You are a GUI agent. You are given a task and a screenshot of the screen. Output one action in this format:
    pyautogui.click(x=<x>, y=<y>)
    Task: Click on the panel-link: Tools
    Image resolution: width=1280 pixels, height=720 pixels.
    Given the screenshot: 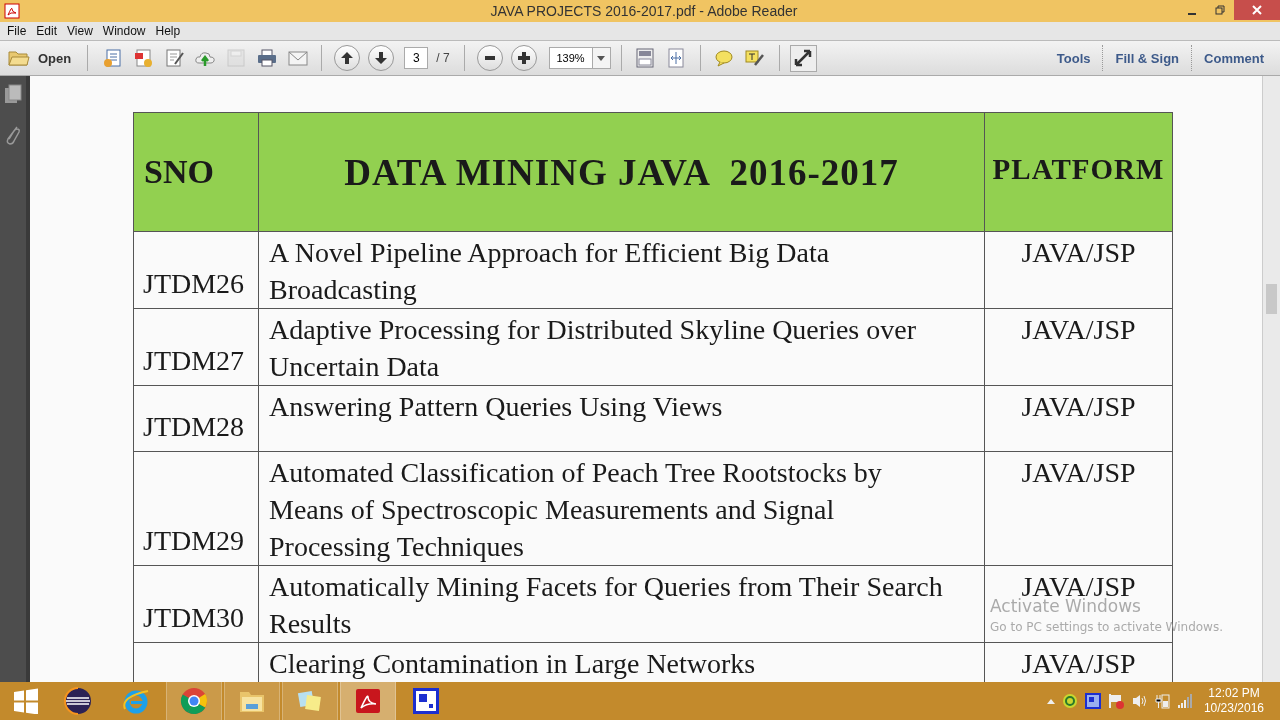 What is the action you would take?
    pyautogui.click(x=1073, y=58)
    